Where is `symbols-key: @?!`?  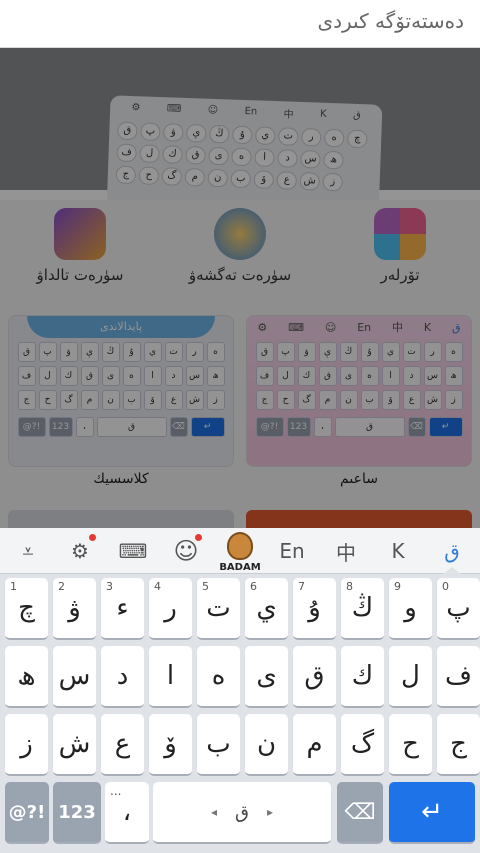 symbols-key: @?! is located at coordinates (27, 813).